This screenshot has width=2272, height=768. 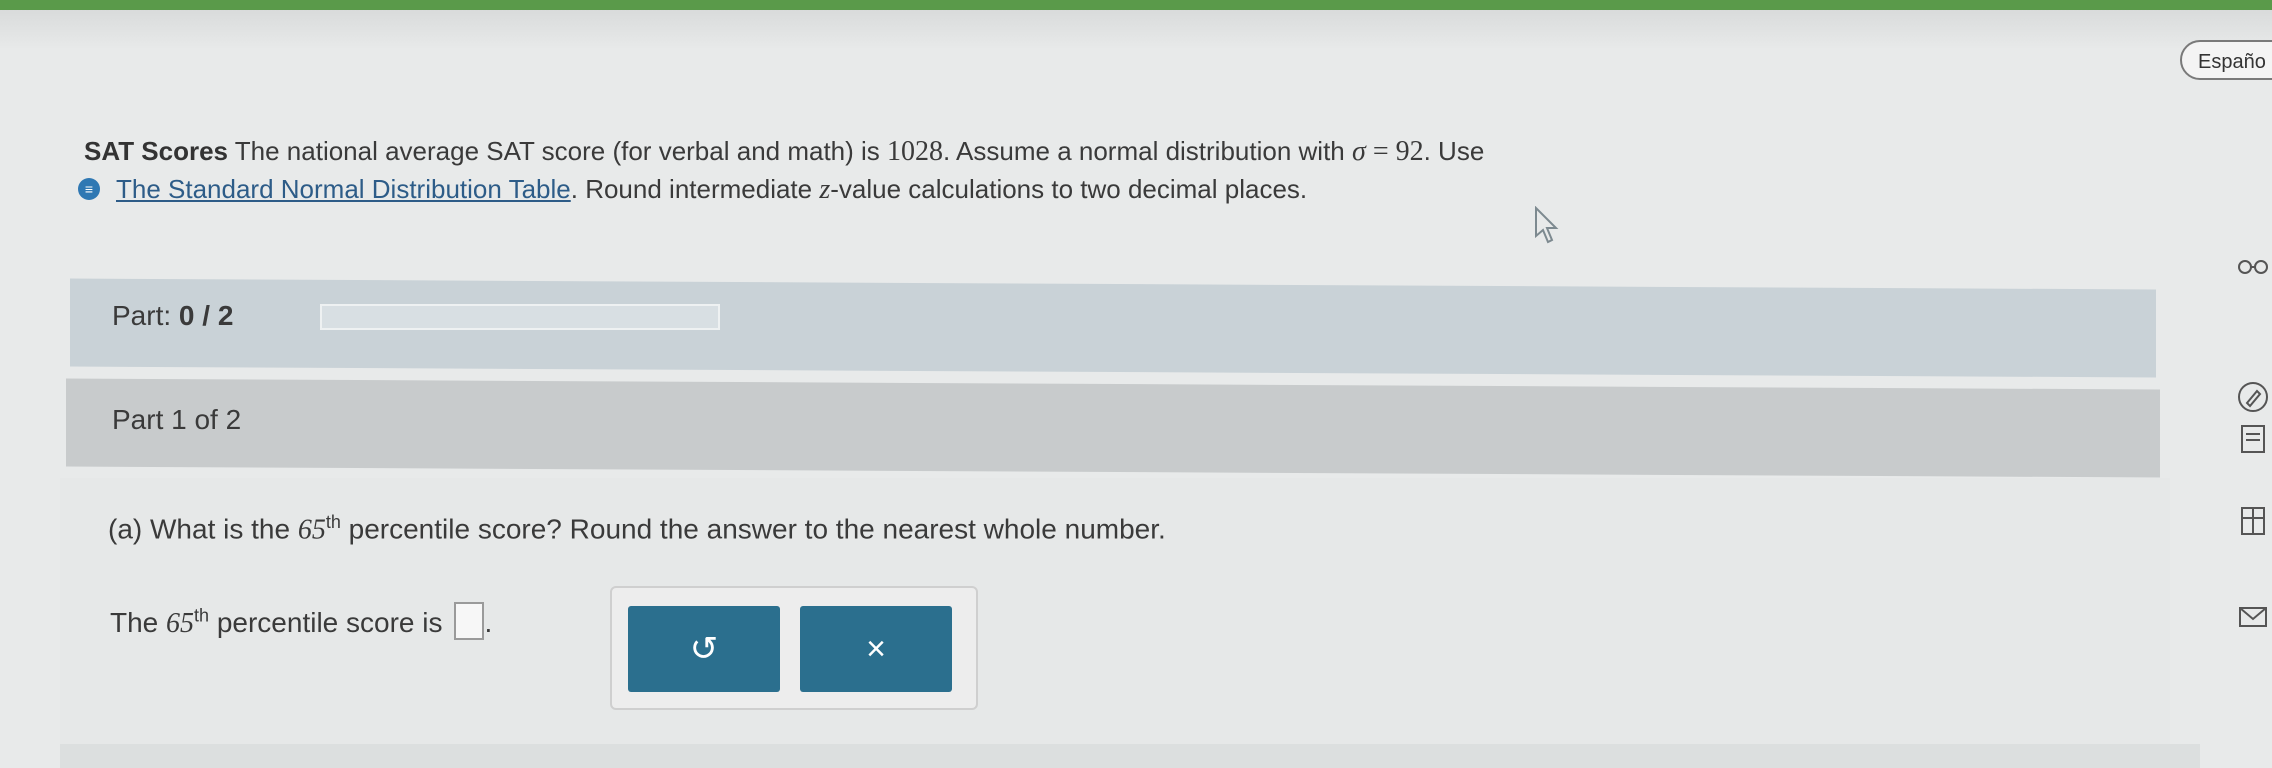 What do you see at coordinates (2253, 267) in the screenshot?
I see `glasses-icon` at bounding box center [2253, 267].